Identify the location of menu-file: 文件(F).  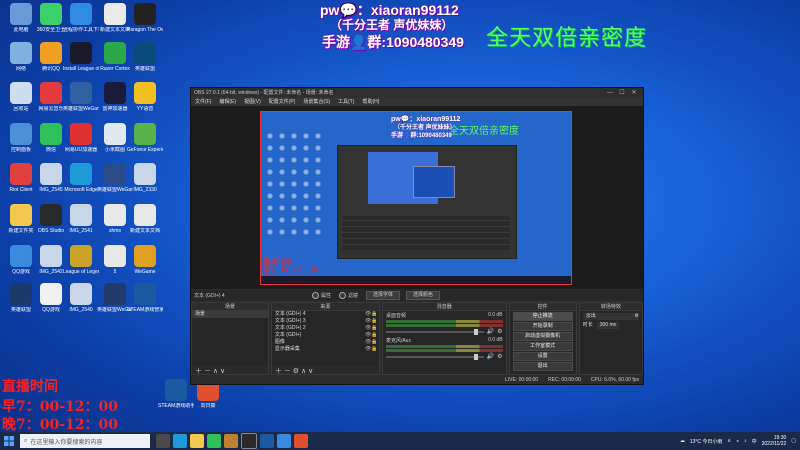
(203, 101).